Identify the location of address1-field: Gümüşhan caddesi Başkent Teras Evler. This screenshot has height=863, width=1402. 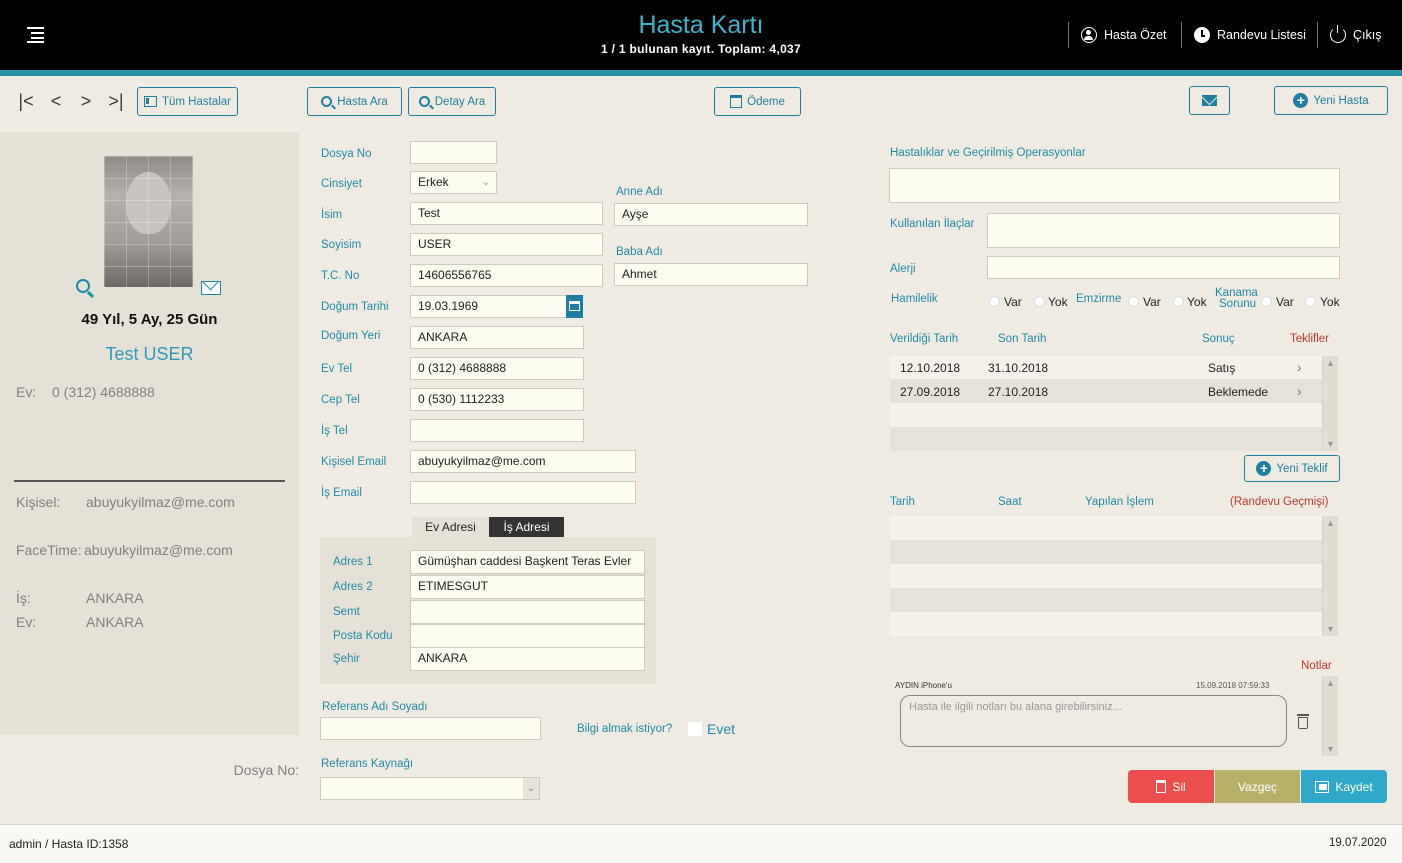
(527, 562).